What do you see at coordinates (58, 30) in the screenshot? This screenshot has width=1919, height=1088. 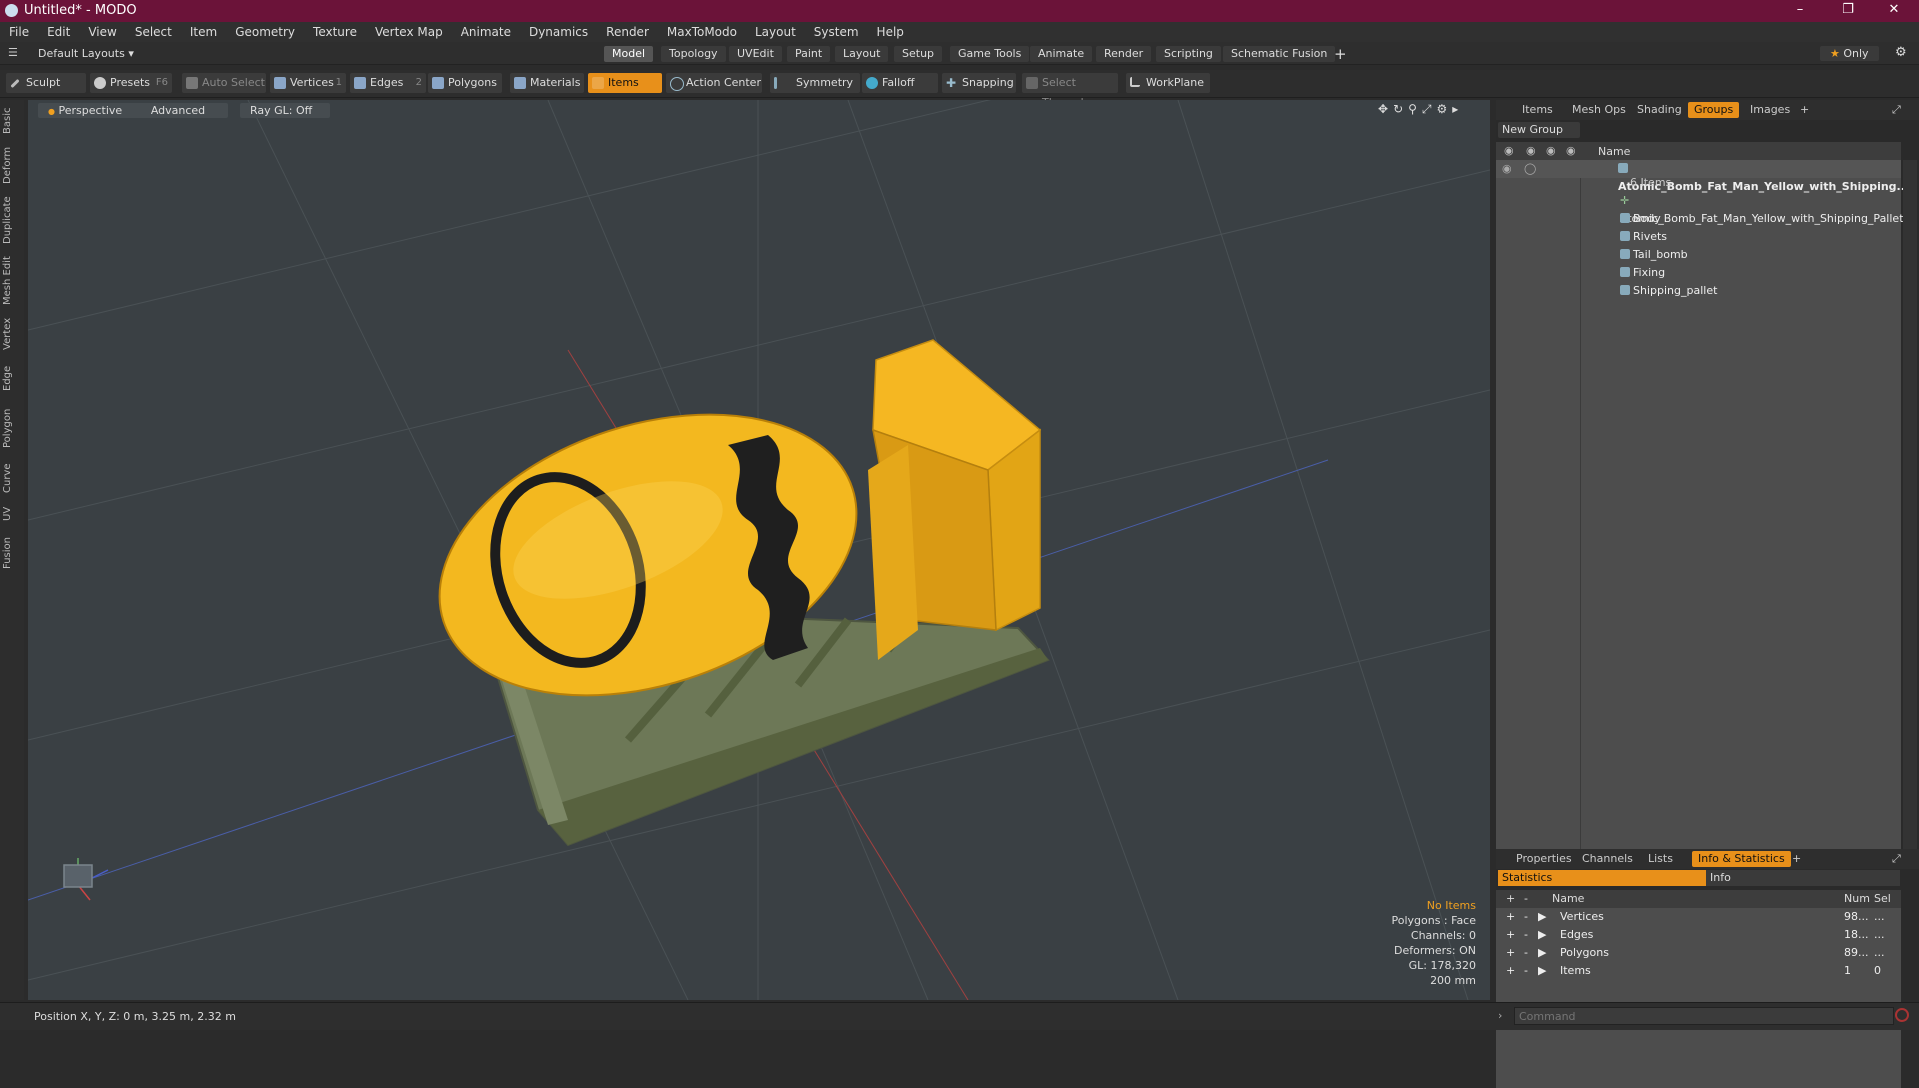 I see `menu-edit: Edit` at bounding box center [58, 30].